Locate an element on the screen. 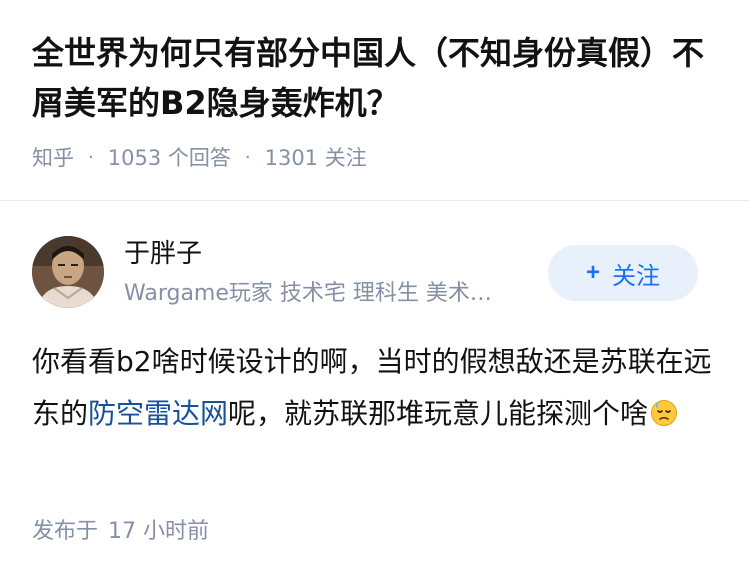 The image size is (750, 586). plus-icon: + is located at coordinates (592, 272).